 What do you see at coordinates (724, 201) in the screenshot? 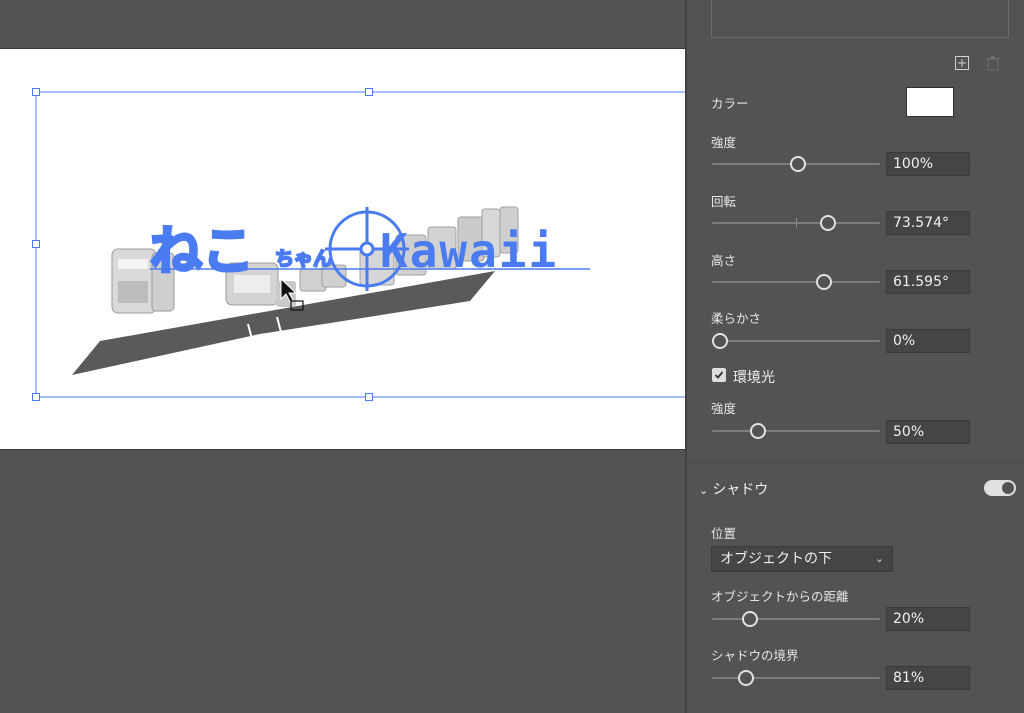
I see `rotation-label: 回転` at bounding box center [724, 201].